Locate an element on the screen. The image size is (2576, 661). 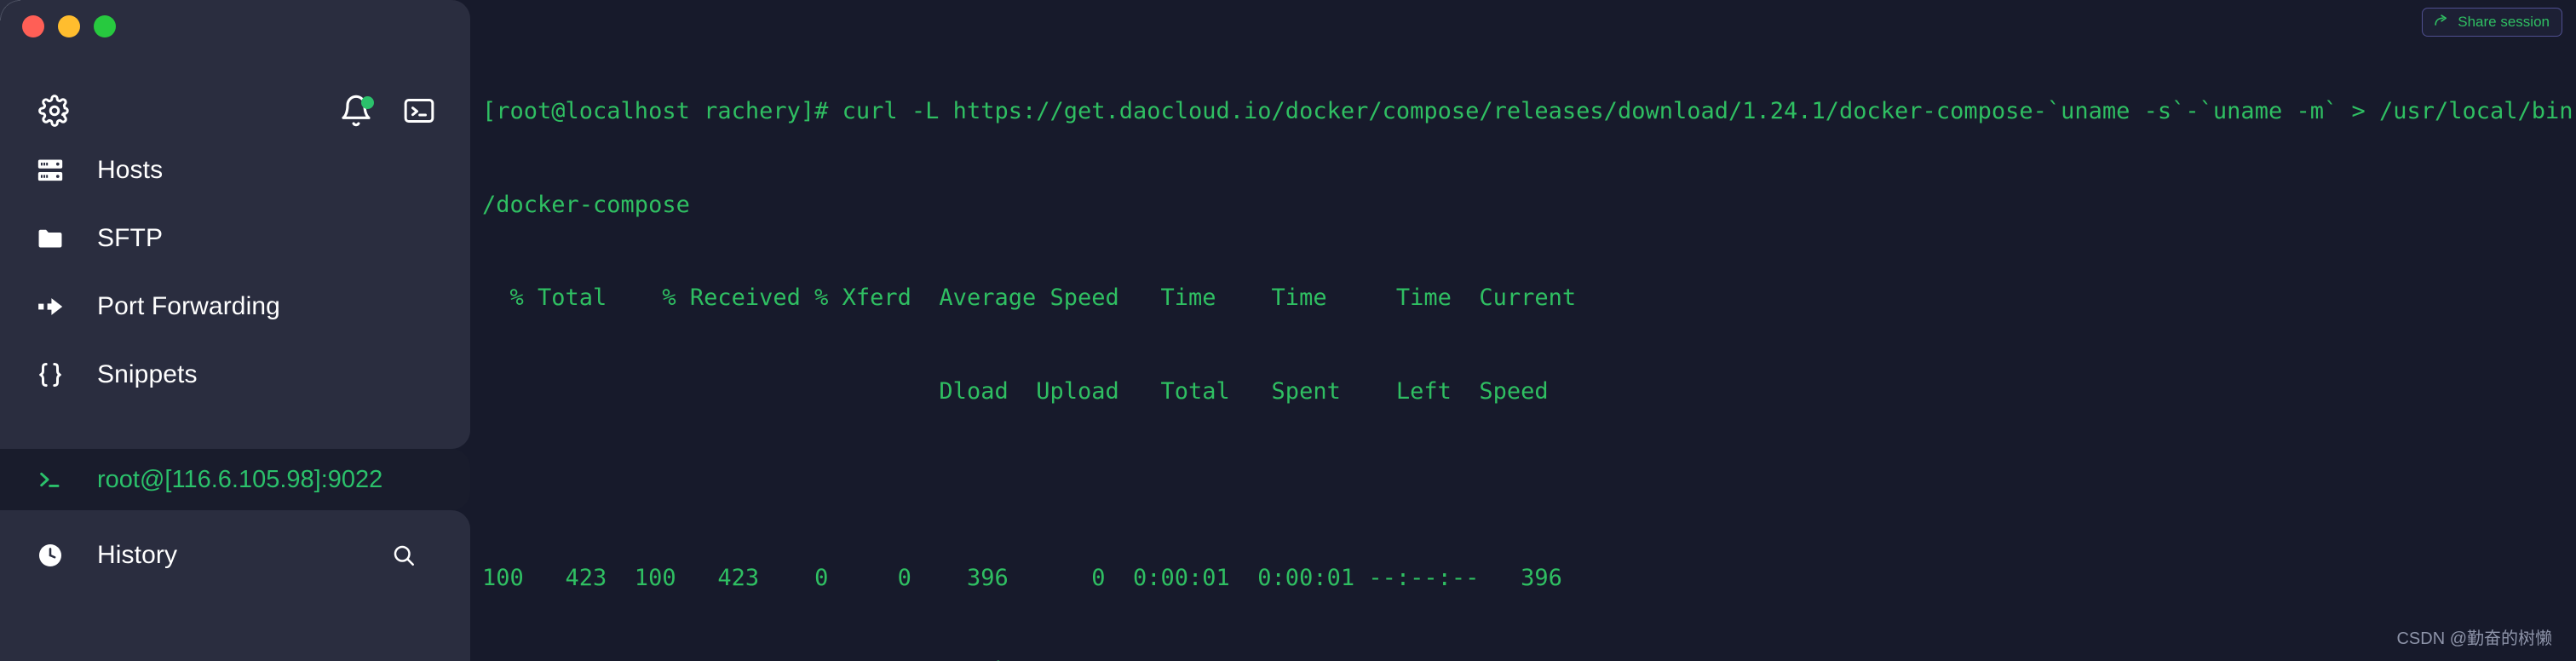
sidebar-item-label: Snippets is located at coordinates (148, 374).